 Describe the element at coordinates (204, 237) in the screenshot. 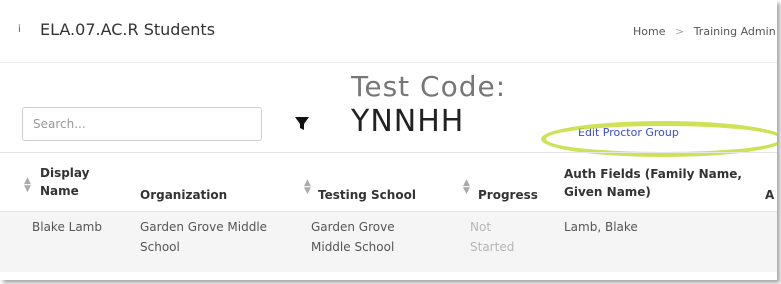

I see `cell-organization: Garden Grove Middle School` at that location.